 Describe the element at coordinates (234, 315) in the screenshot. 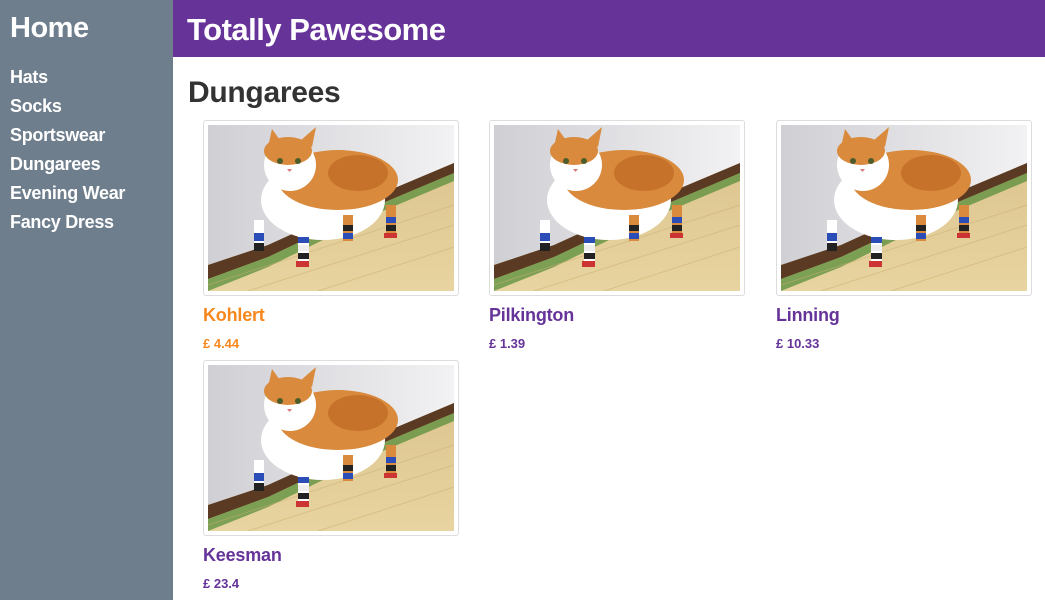

I see `product-name: Kohlert` at that location.